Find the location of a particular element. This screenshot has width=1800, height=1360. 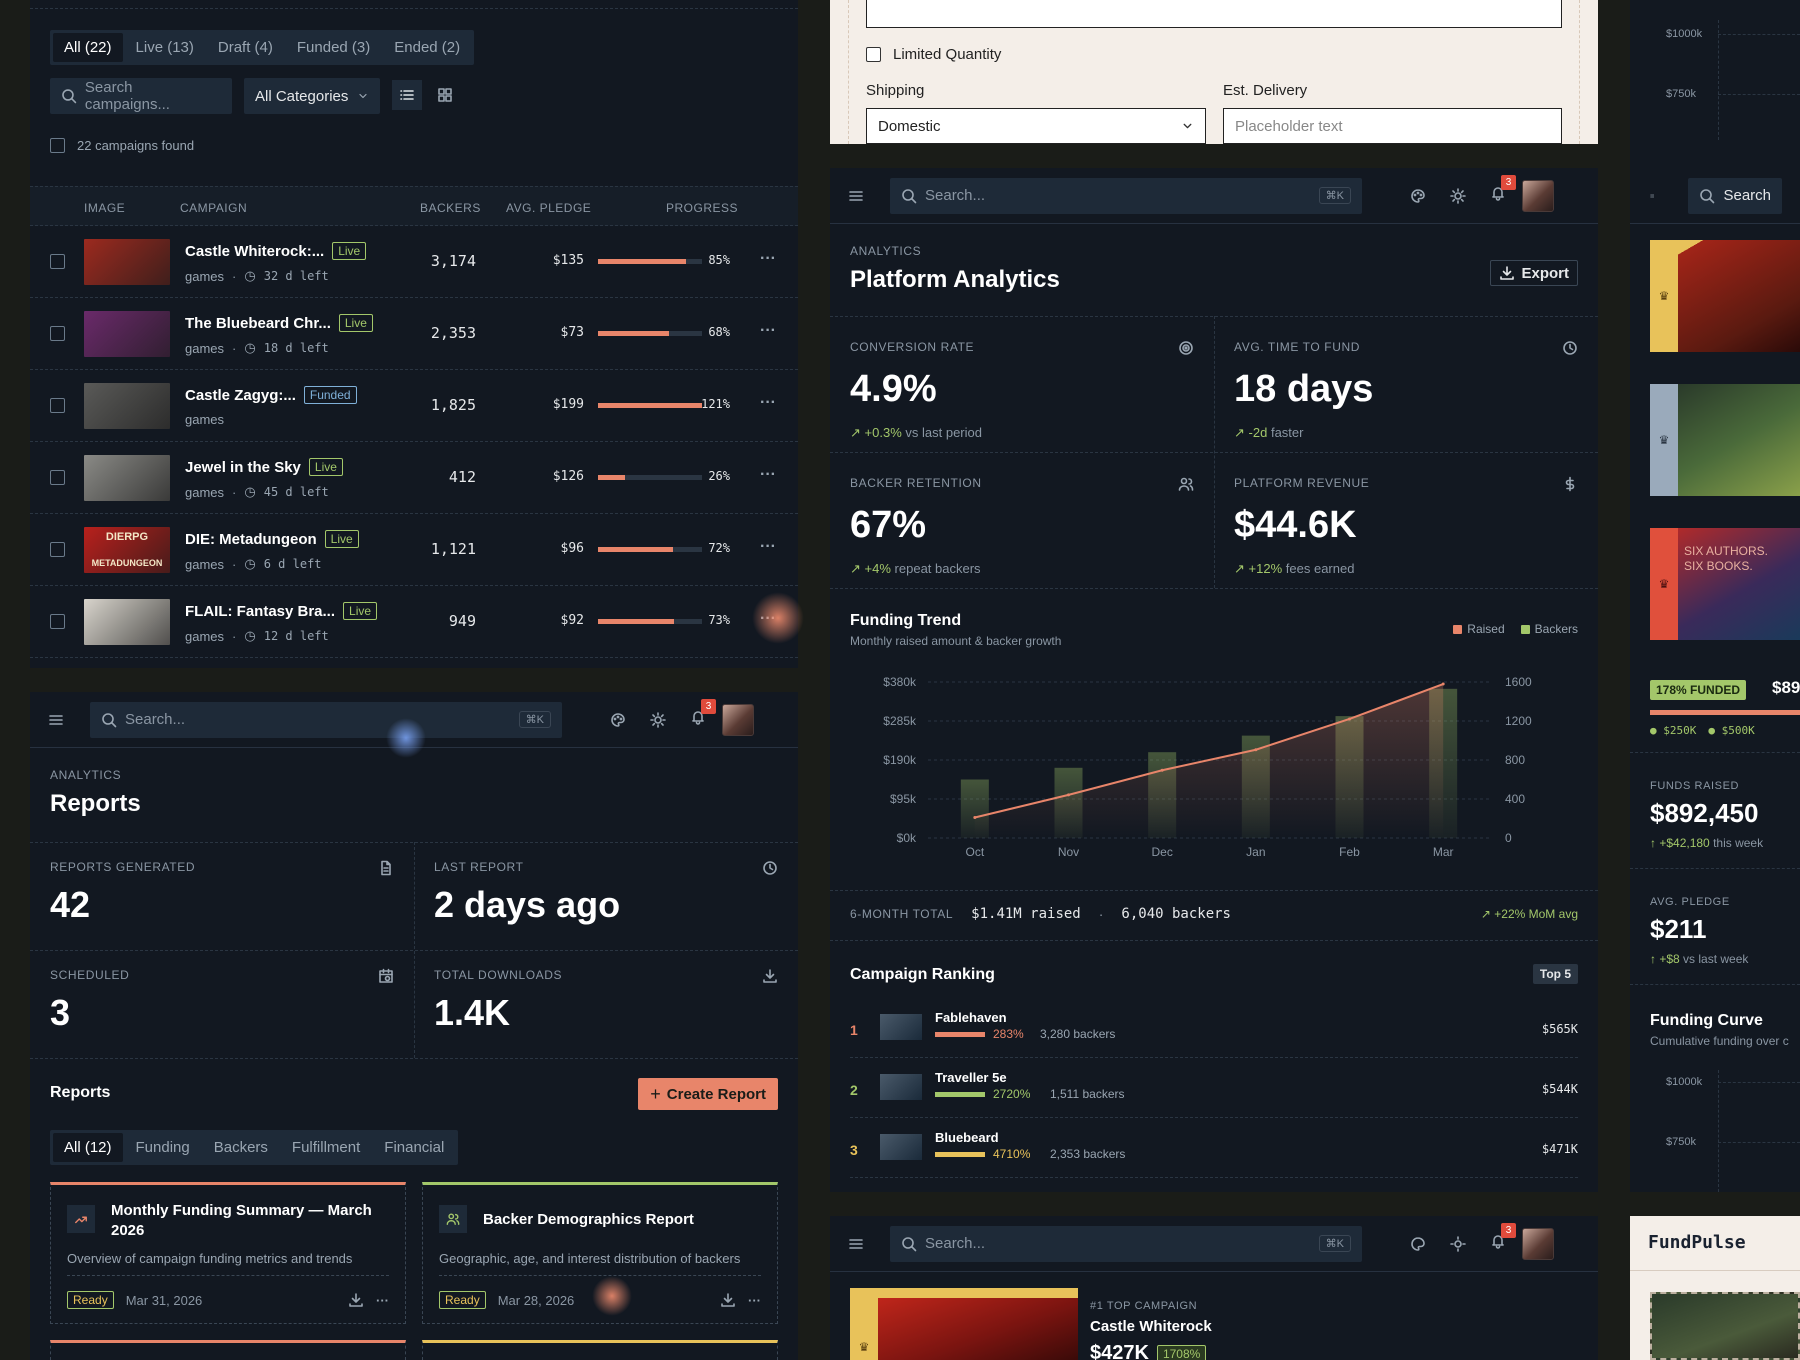

campaign-thumb is located at coordinates (1739, 296).